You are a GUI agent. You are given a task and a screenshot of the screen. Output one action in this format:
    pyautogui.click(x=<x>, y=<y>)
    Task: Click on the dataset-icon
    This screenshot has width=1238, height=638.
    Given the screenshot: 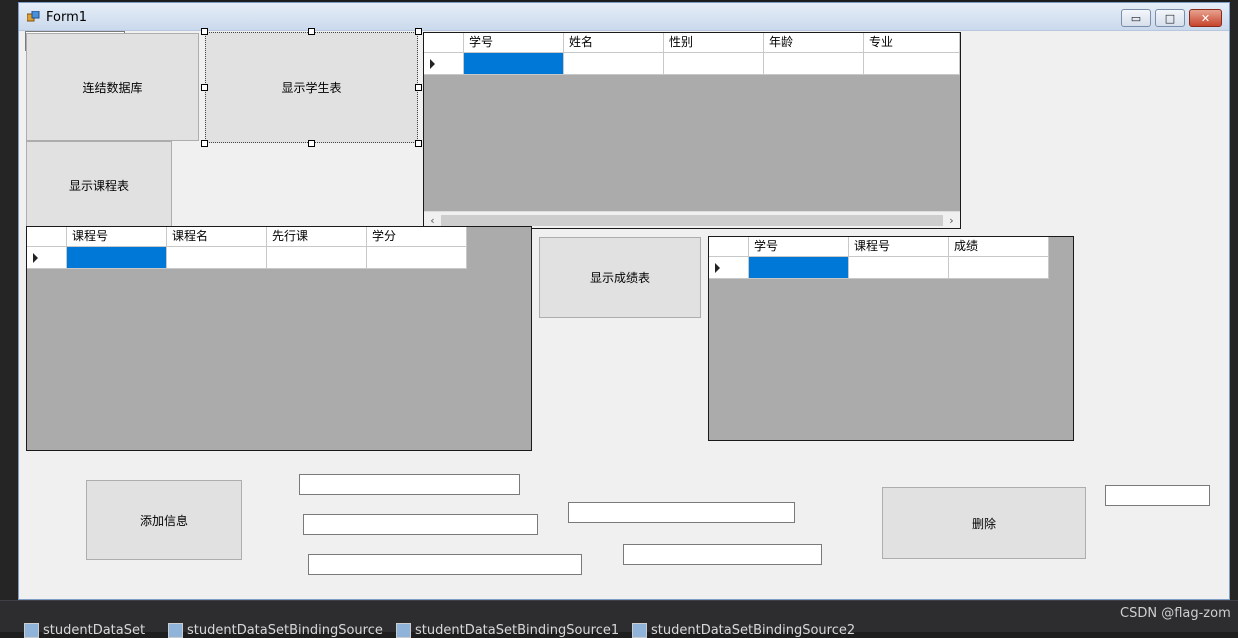 What is the action you would take?
    pyautogui.click(x=31, y=630)
    